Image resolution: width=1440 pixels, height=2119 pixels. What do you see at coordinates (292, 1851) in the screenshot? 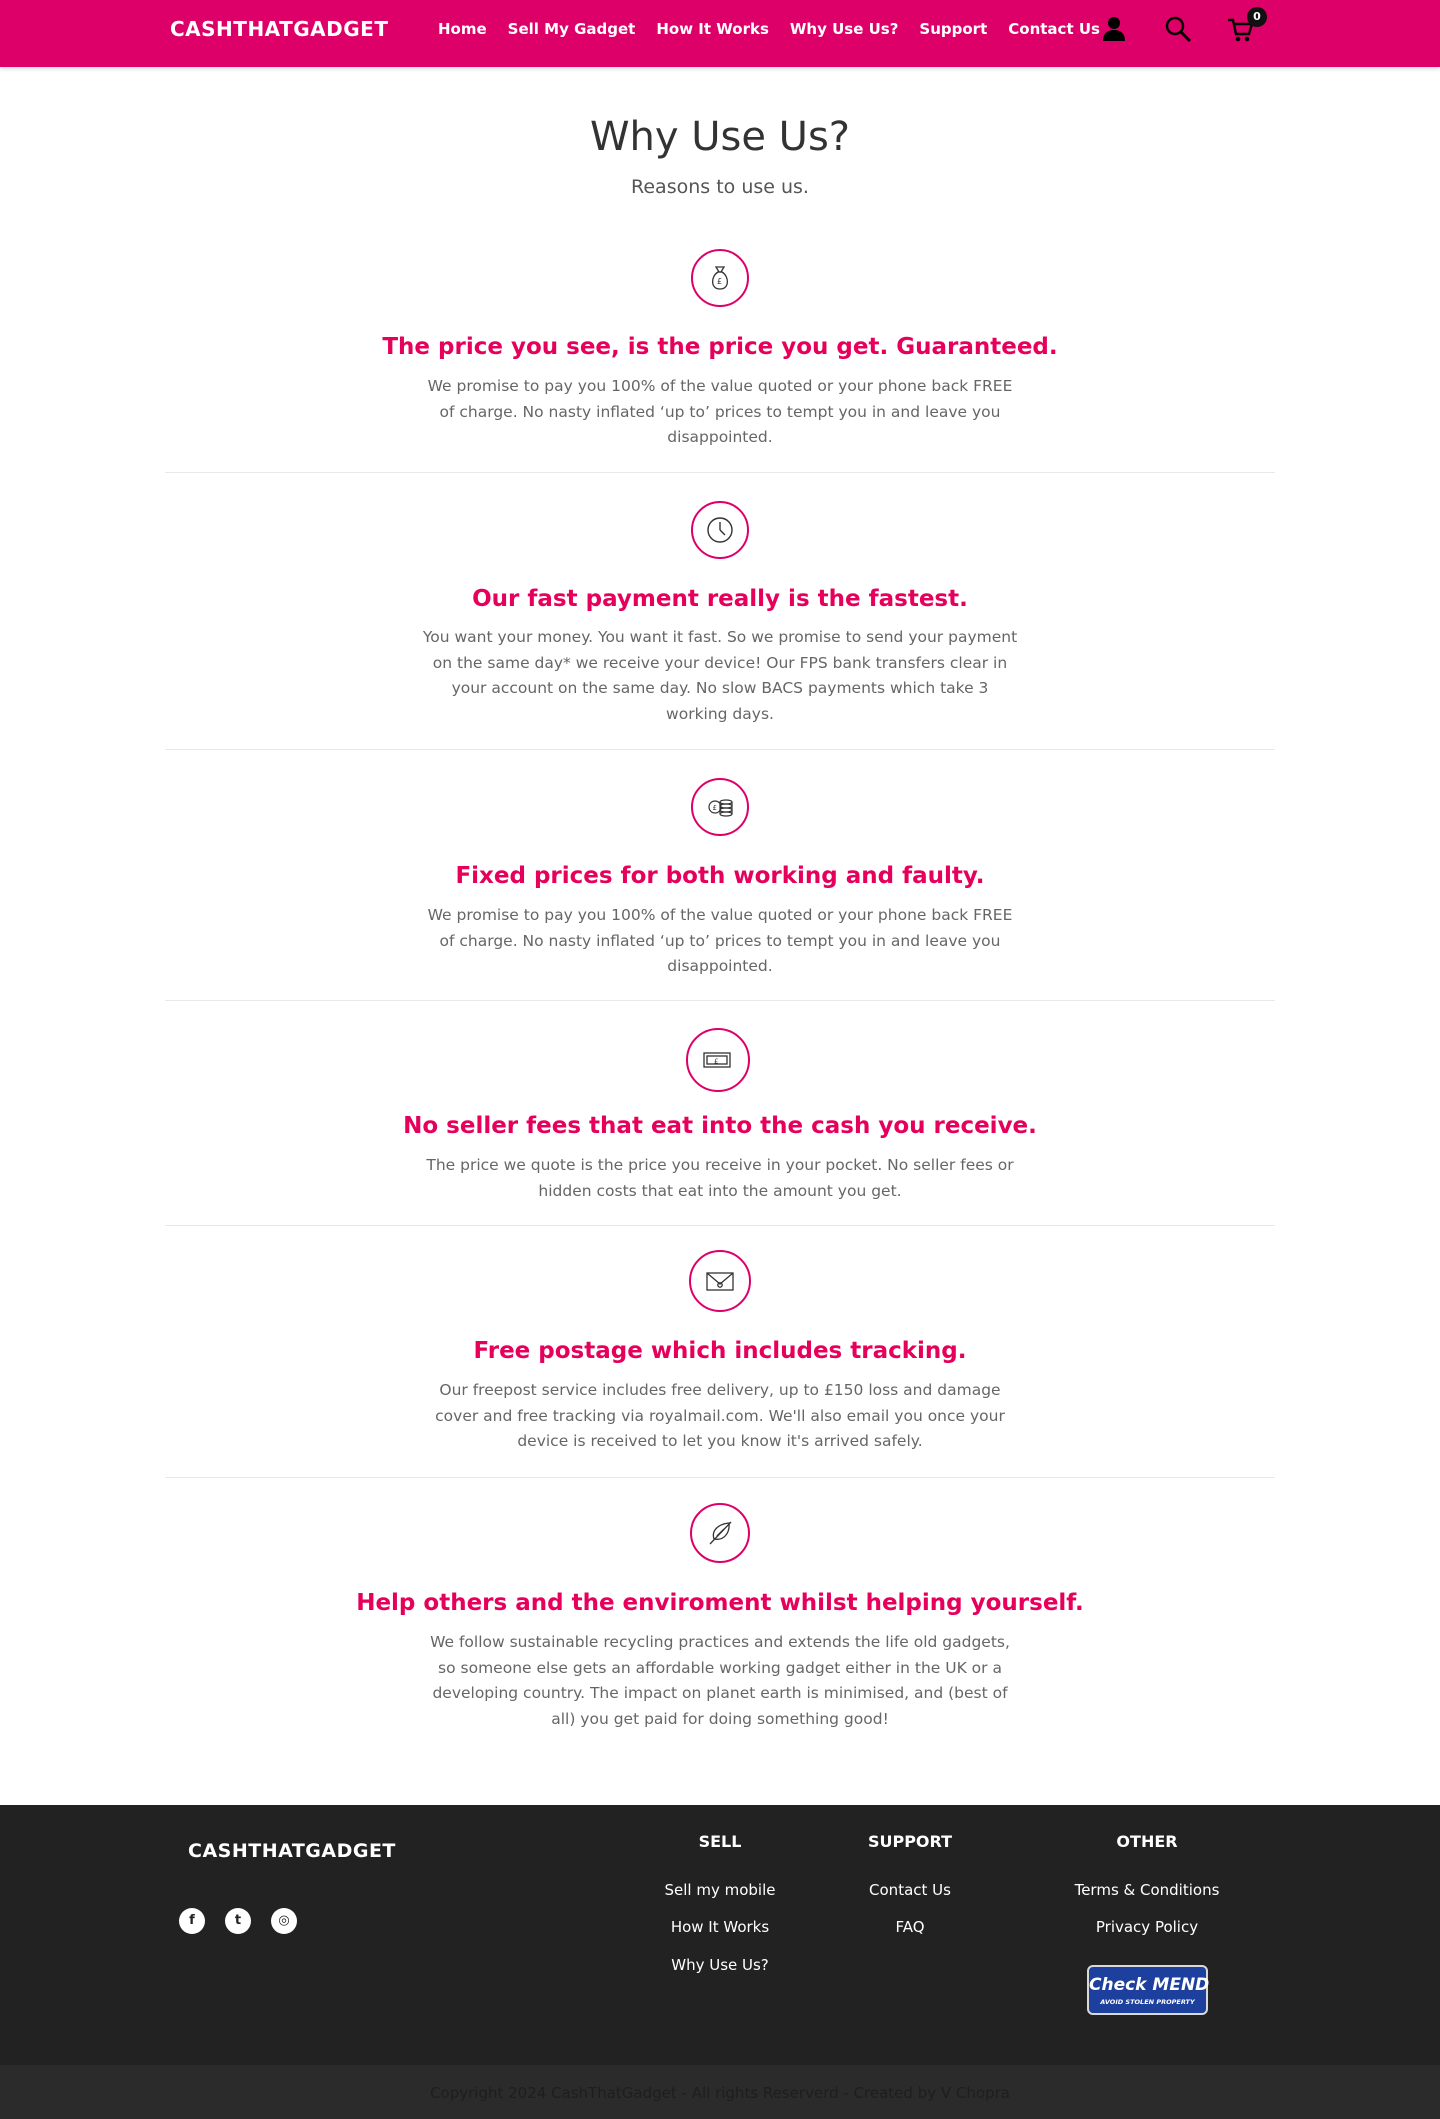
I see `footer-logo: CASHTHATGADGET` at bounding box center [292, 1851].